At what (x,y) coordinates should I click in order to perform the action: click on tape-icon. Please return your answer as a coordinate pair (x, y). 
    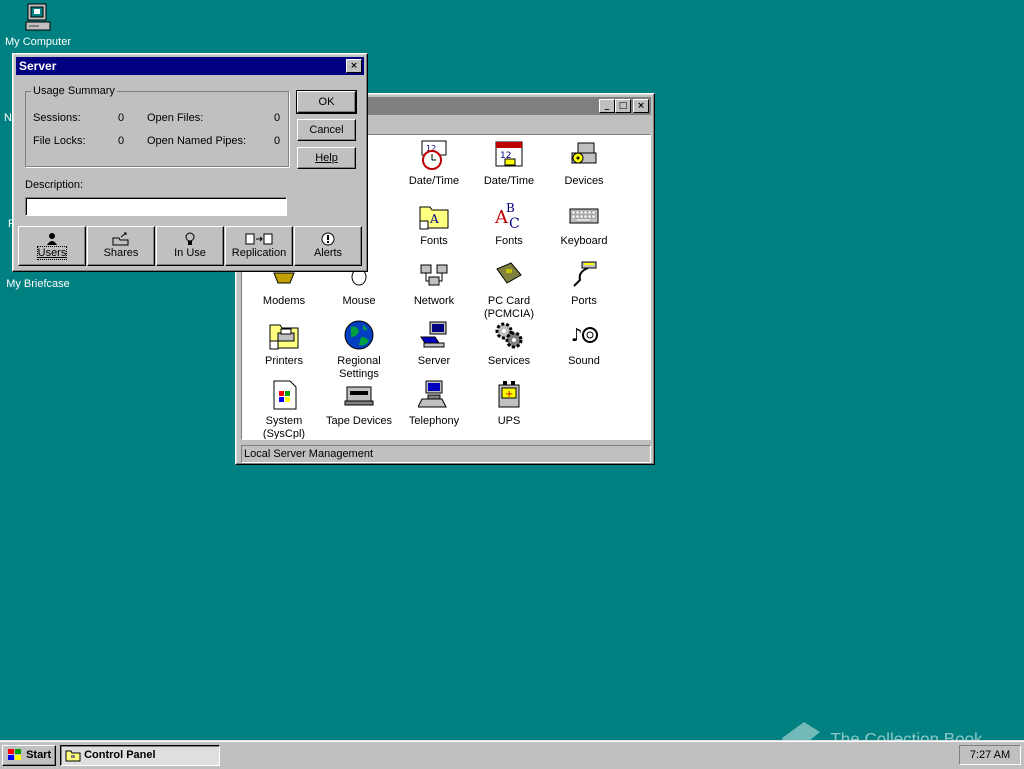
    Looking at the image, I should click on (359, 396).